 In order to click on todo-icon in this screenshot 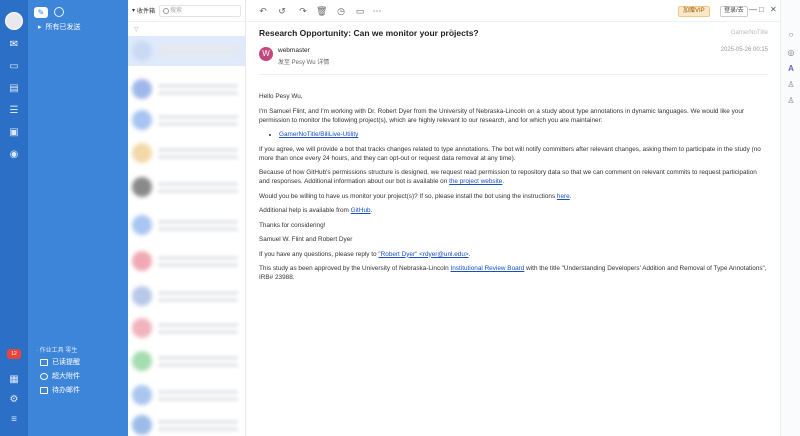, I will do `click(44, 390)`.